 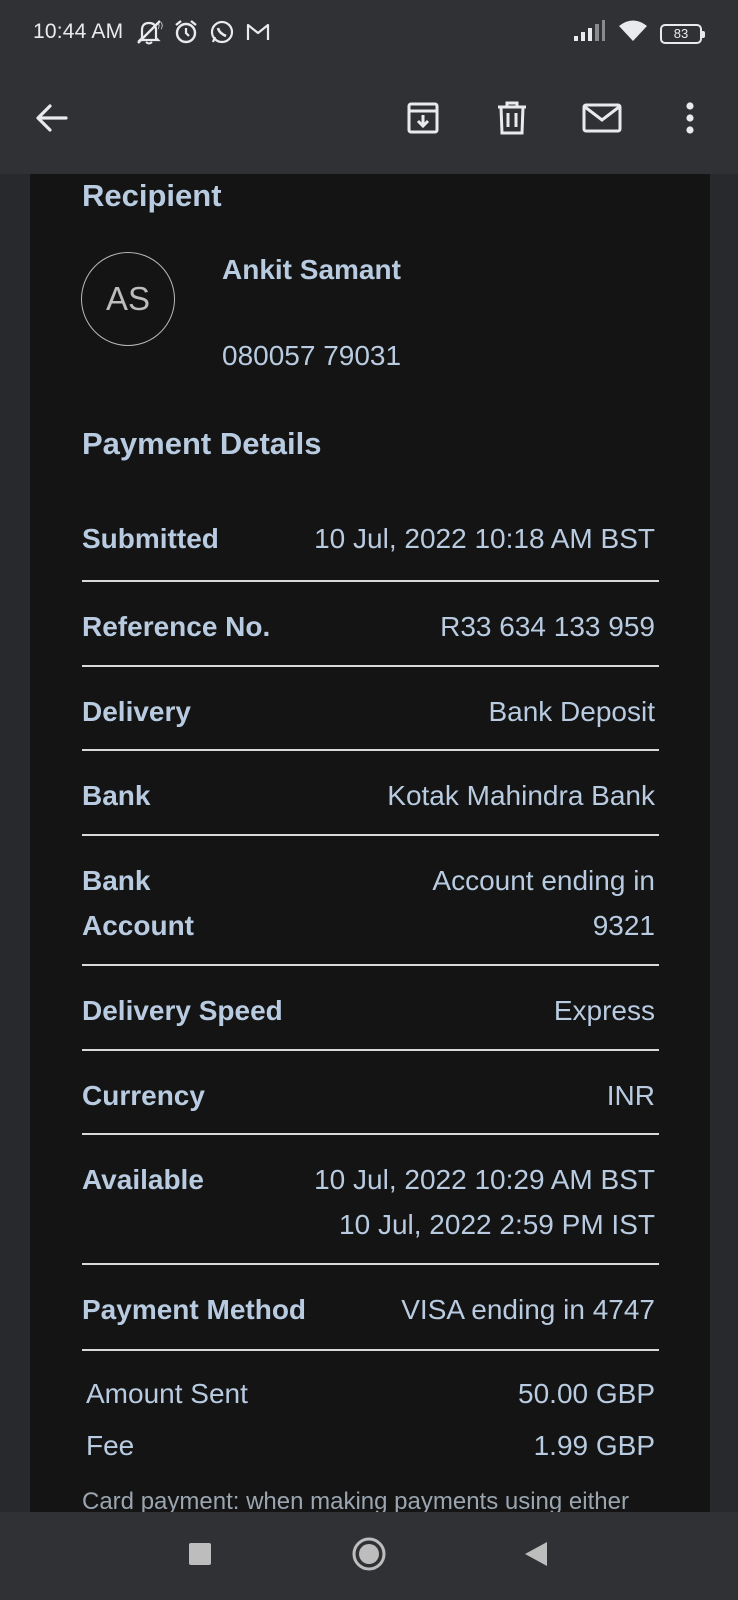 I want to click on payment-details-title: Payment Details, so click(x=202, y=443).